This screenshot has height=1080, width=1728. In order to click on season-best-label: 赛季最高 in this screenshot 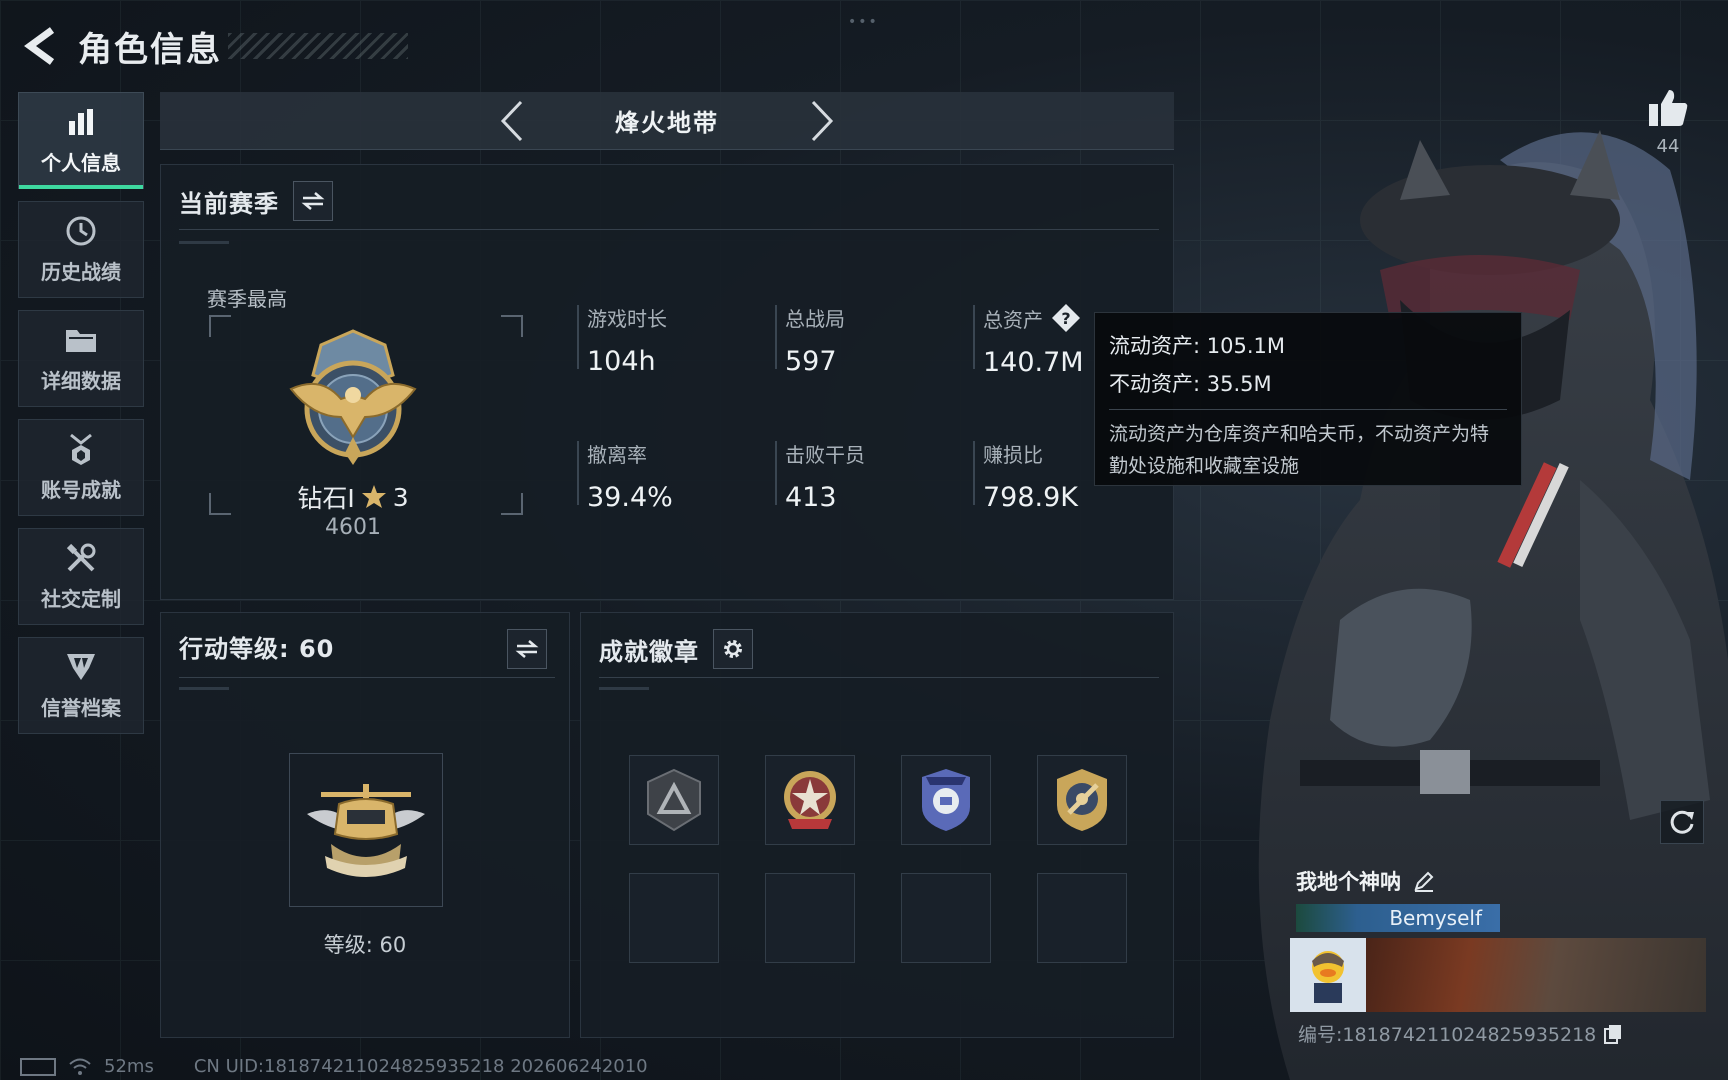, I will do `click(247, 299)`.